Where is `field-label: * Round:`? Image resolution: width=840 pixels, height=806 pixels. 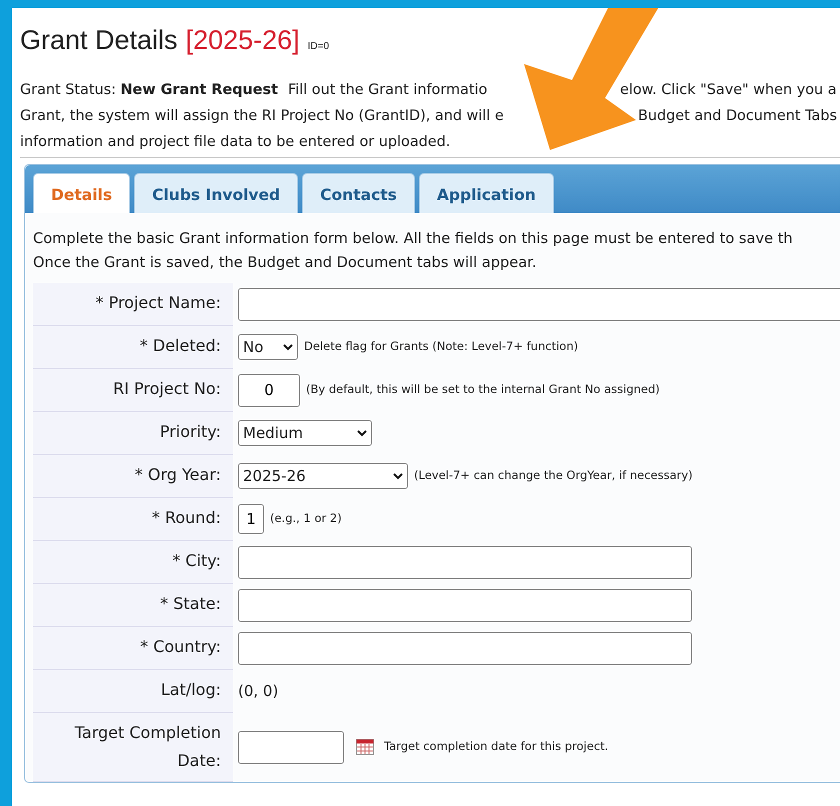
field-label: * Round: is located at coordinates (133, 519).